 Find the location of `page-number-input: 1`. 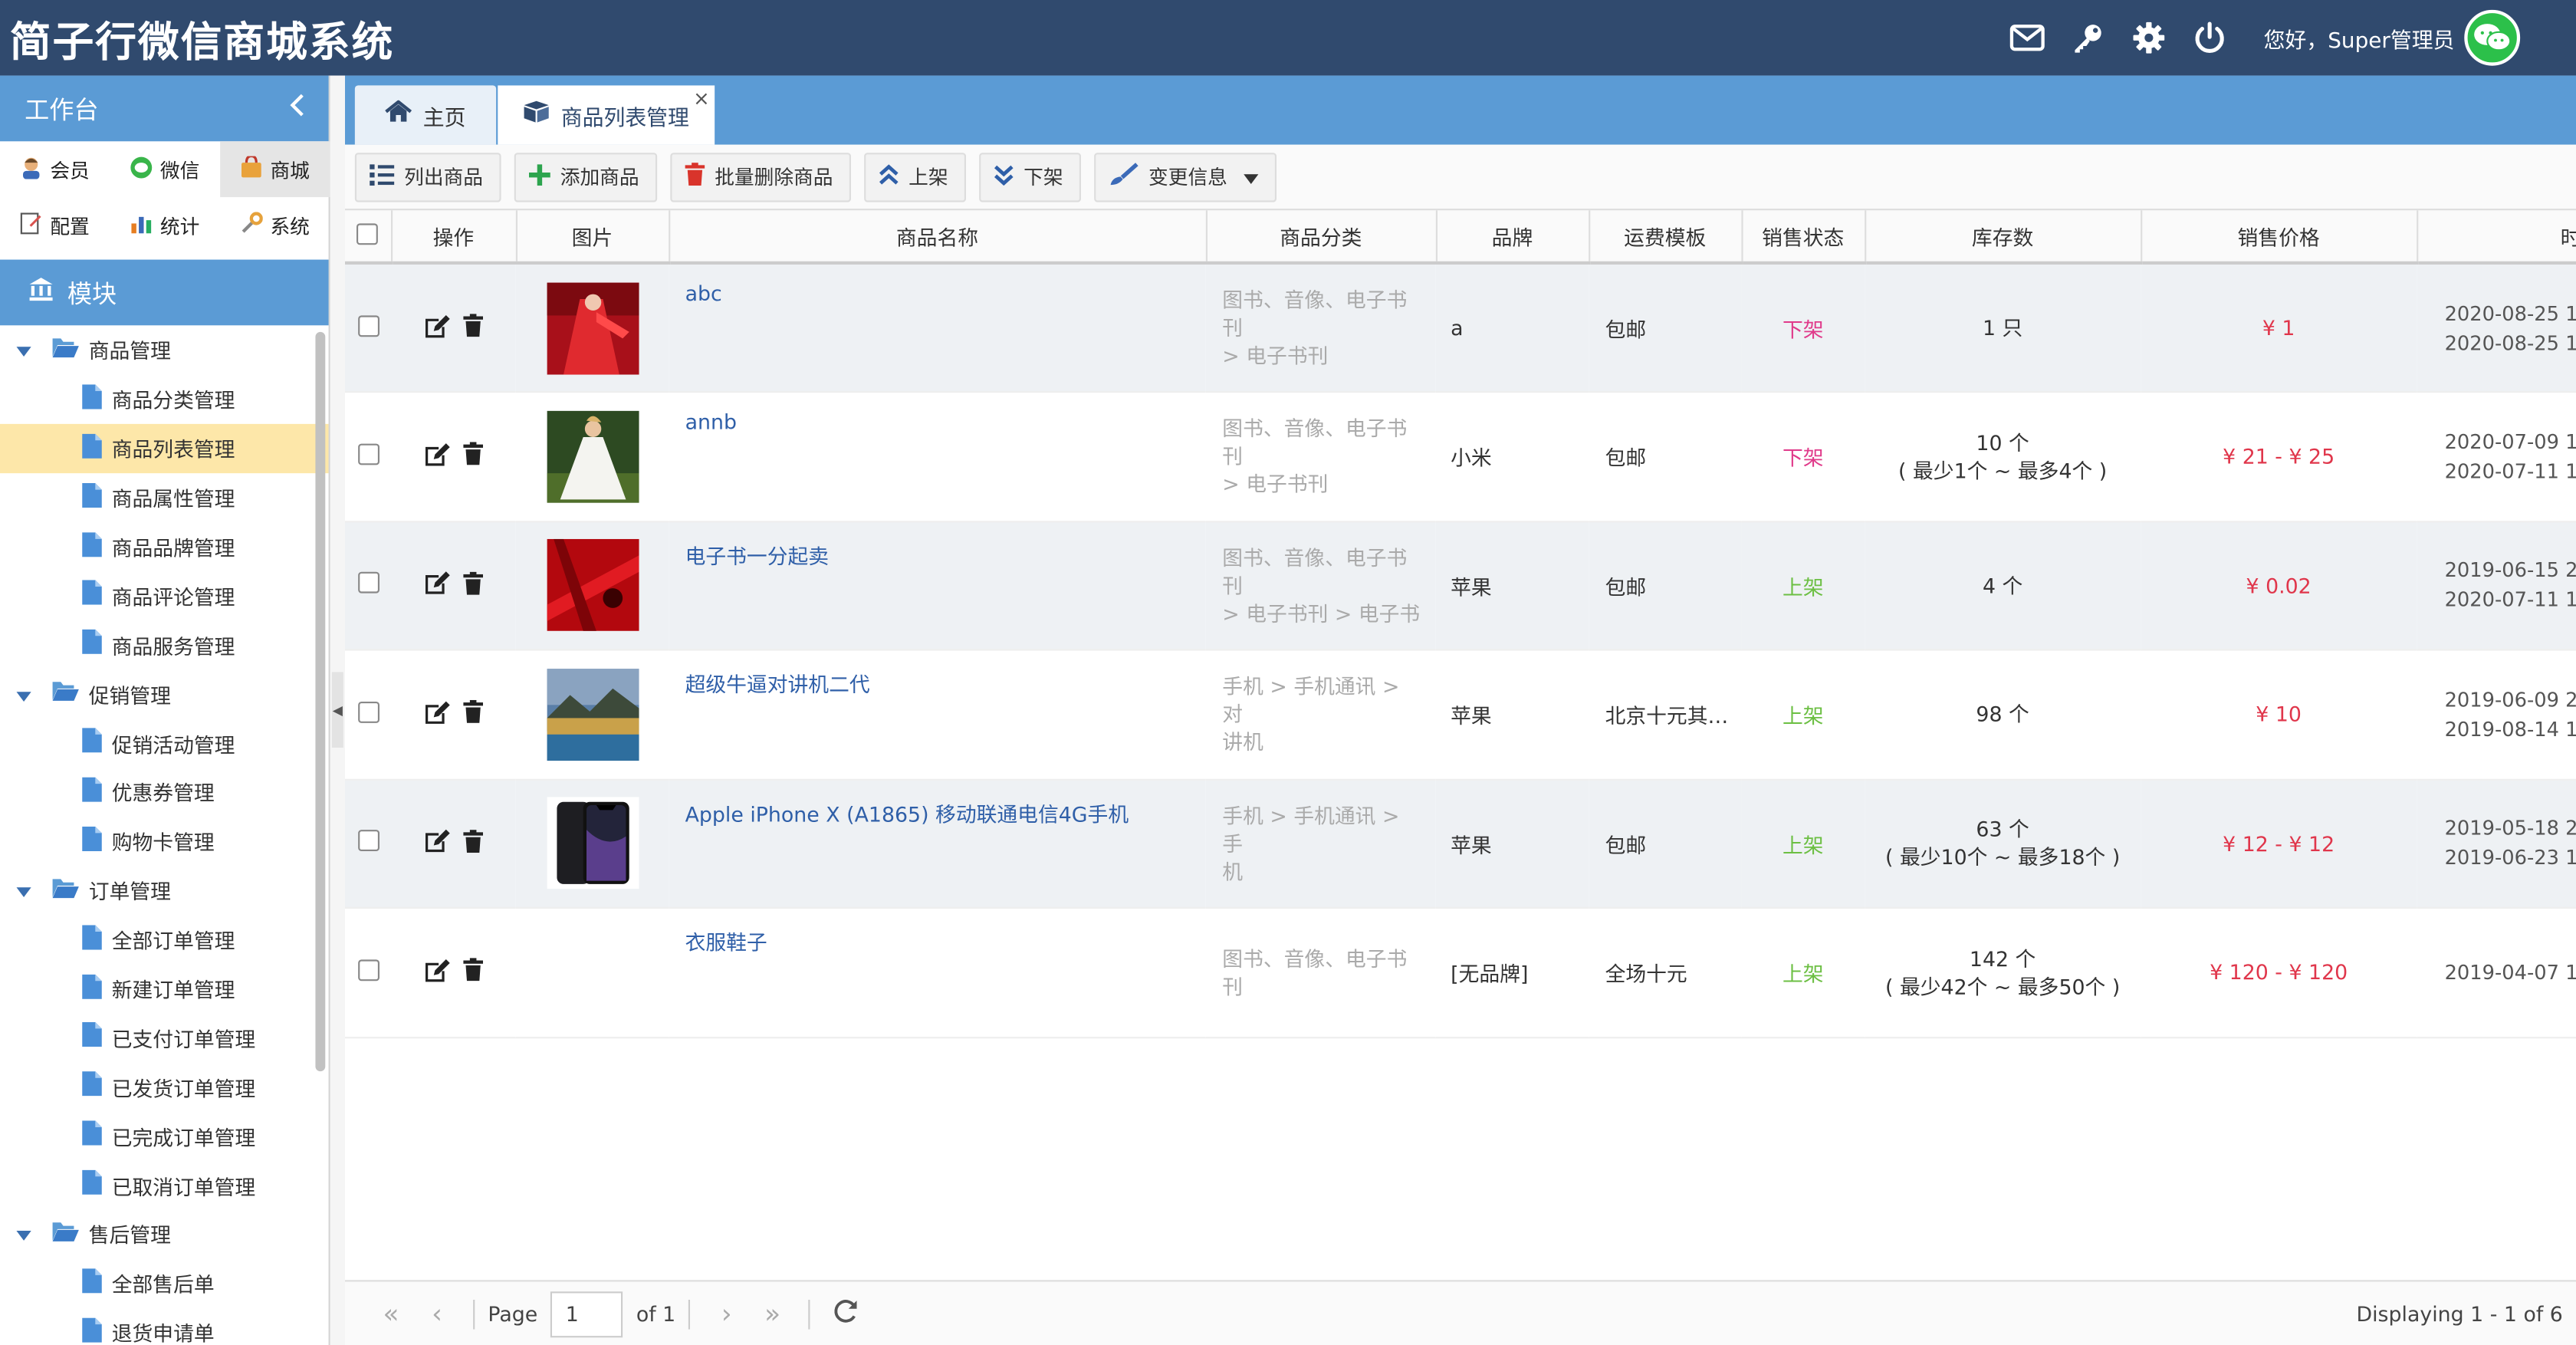

page-number-input: 1 is located at coordinates (586, 1314).